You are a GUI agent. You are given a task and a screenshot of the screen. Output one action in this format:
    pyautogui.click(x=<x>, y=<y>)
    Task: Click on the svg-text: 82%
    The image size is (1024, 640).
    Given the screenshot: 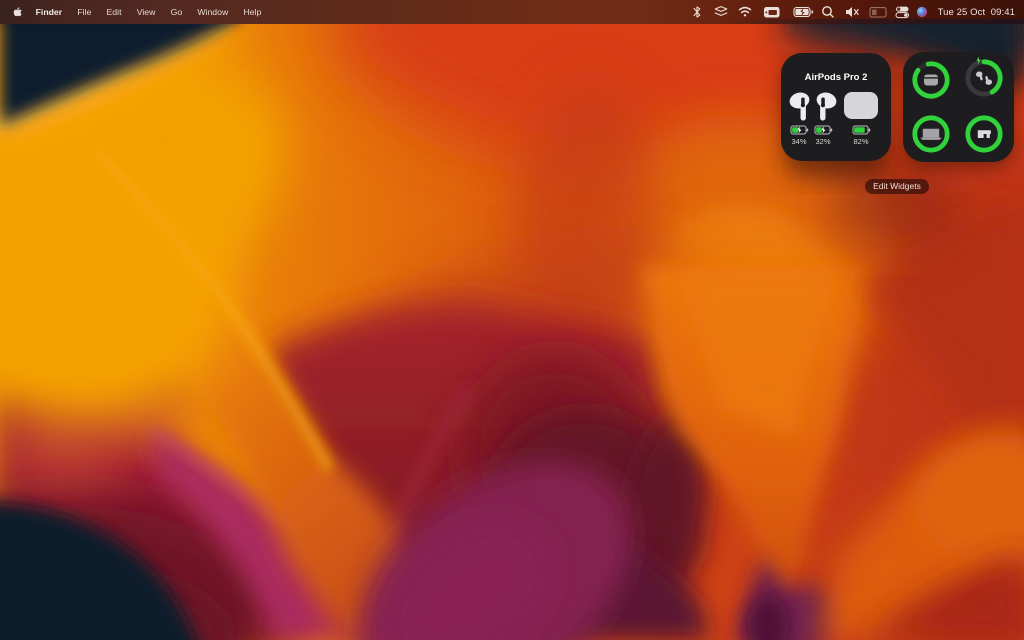 What is the action you would take?
    pyautogui.click(x=860, y=141)
    